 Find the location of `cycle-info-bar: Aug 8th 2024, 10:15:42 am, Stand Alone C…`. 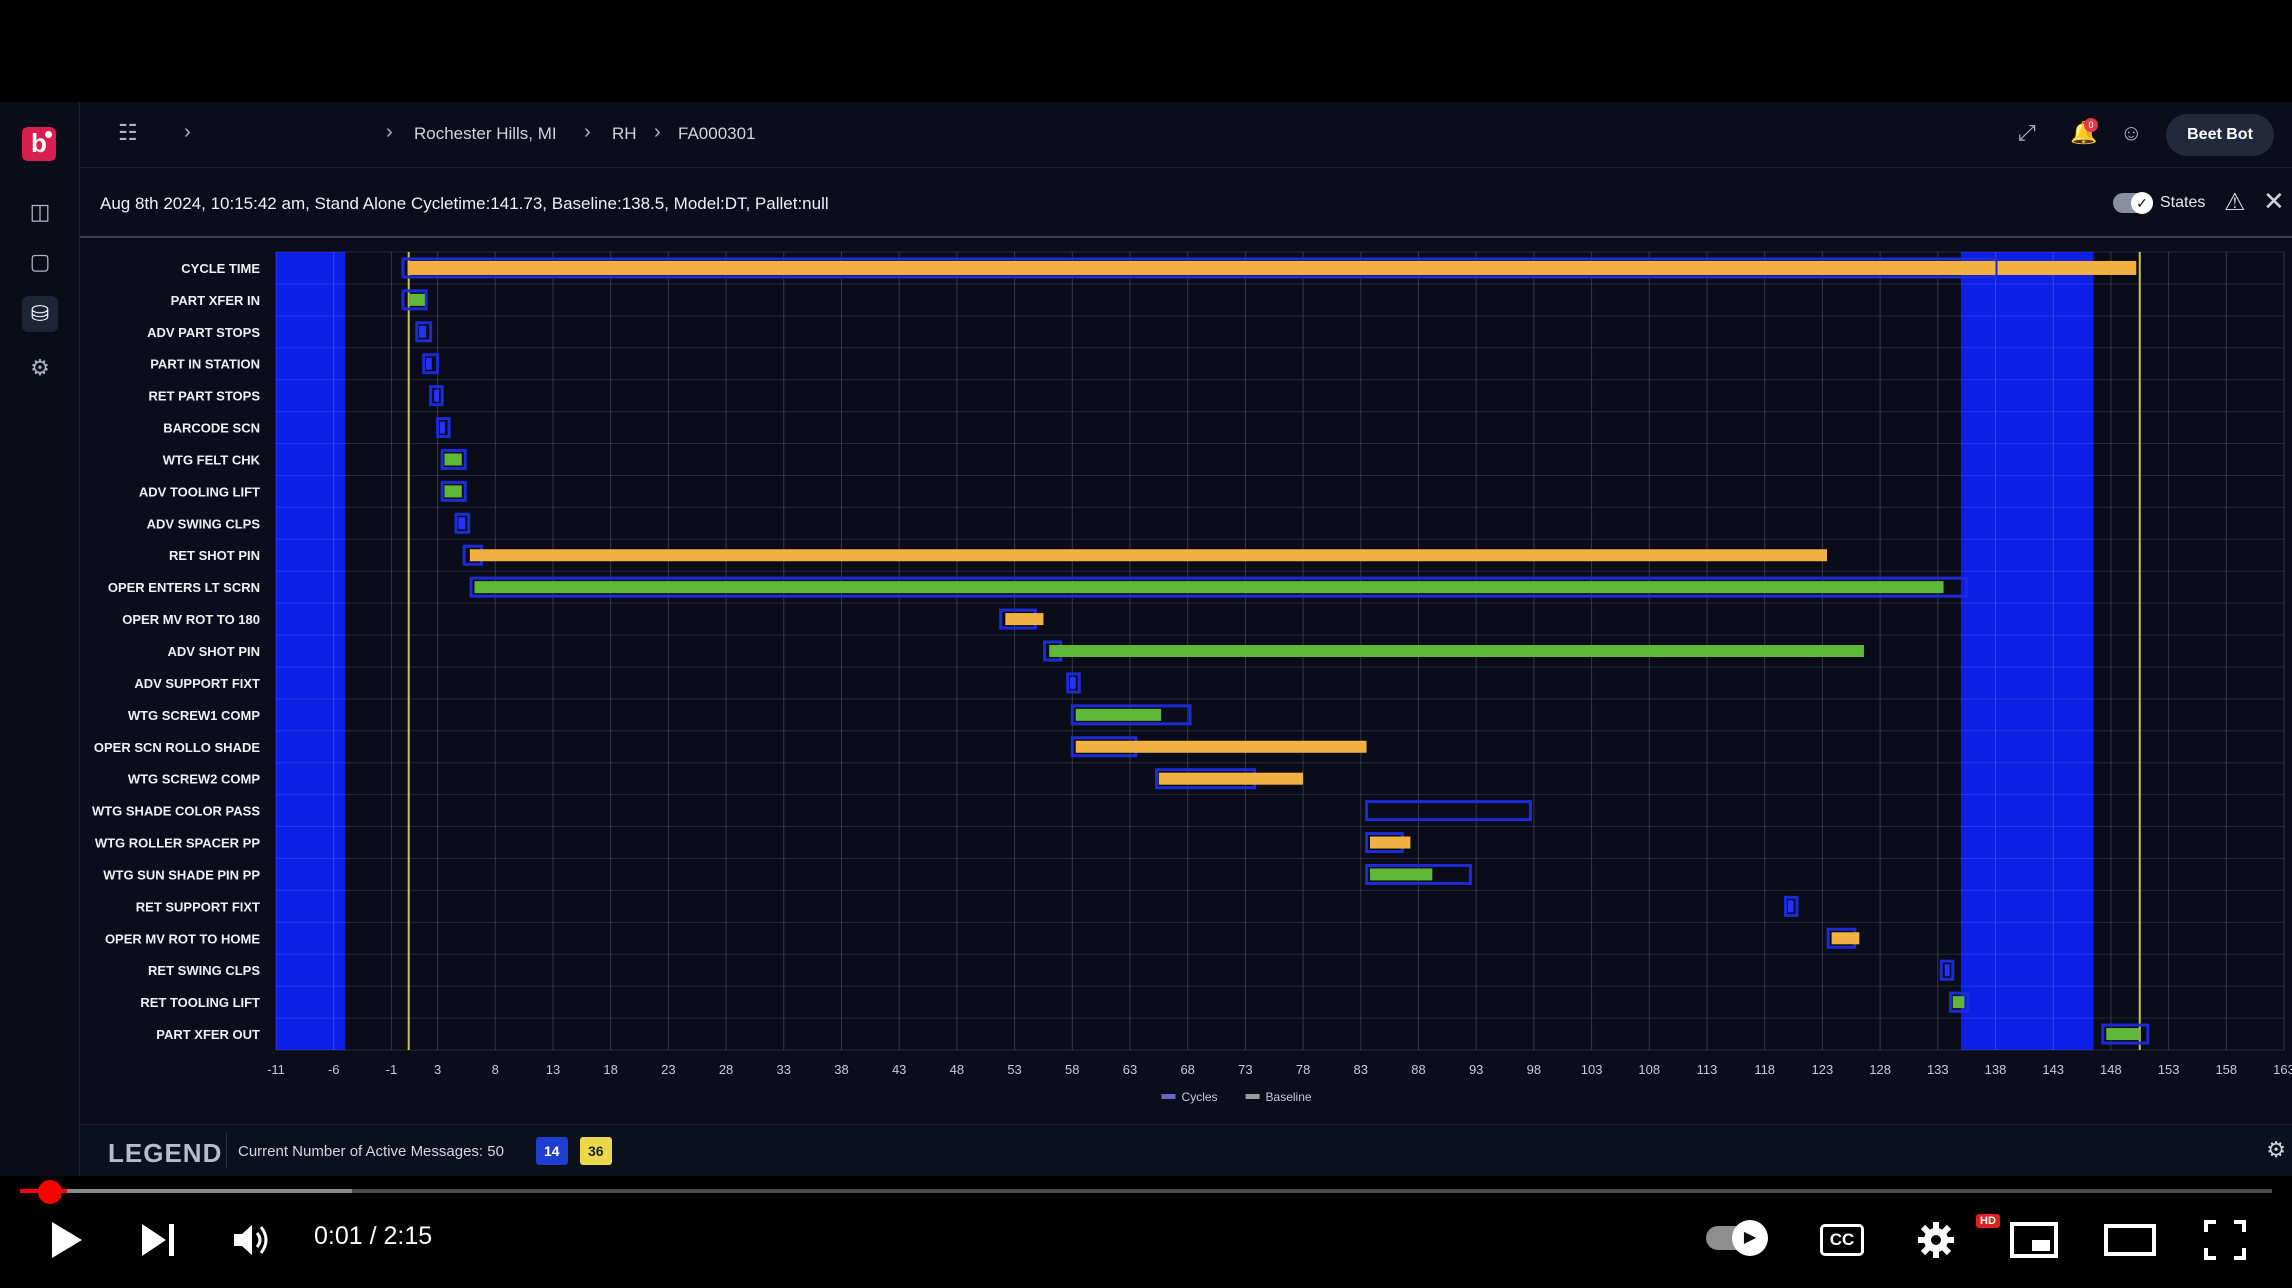

cycle-info-bar: Aug 8th 2024, 10:15:42 am, Stand Alone C… is located at coordinates (1186, 203).